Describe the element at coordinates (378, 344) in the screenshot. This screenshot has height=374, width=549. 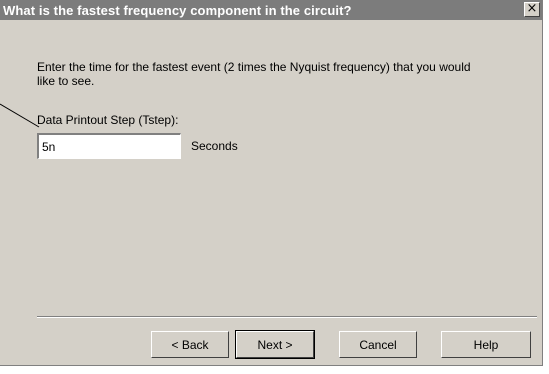
I see `cancel-button: Cancel` at that location.